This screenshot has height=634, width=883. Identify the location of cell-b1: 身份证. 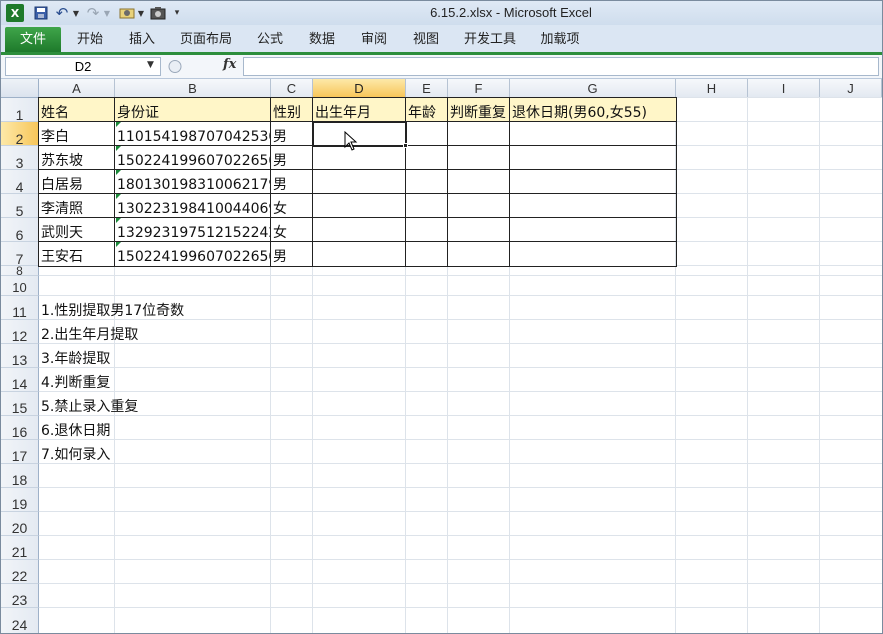
(193, 110).